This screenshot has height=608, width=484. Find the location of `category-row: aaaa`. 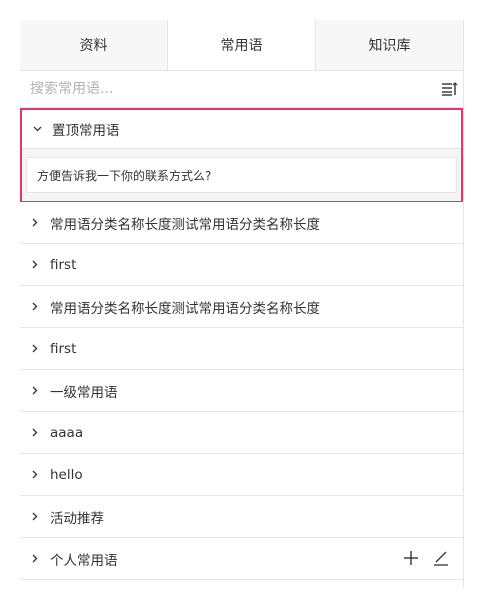

category-row: aaaa is located at coordinates (241, 433).